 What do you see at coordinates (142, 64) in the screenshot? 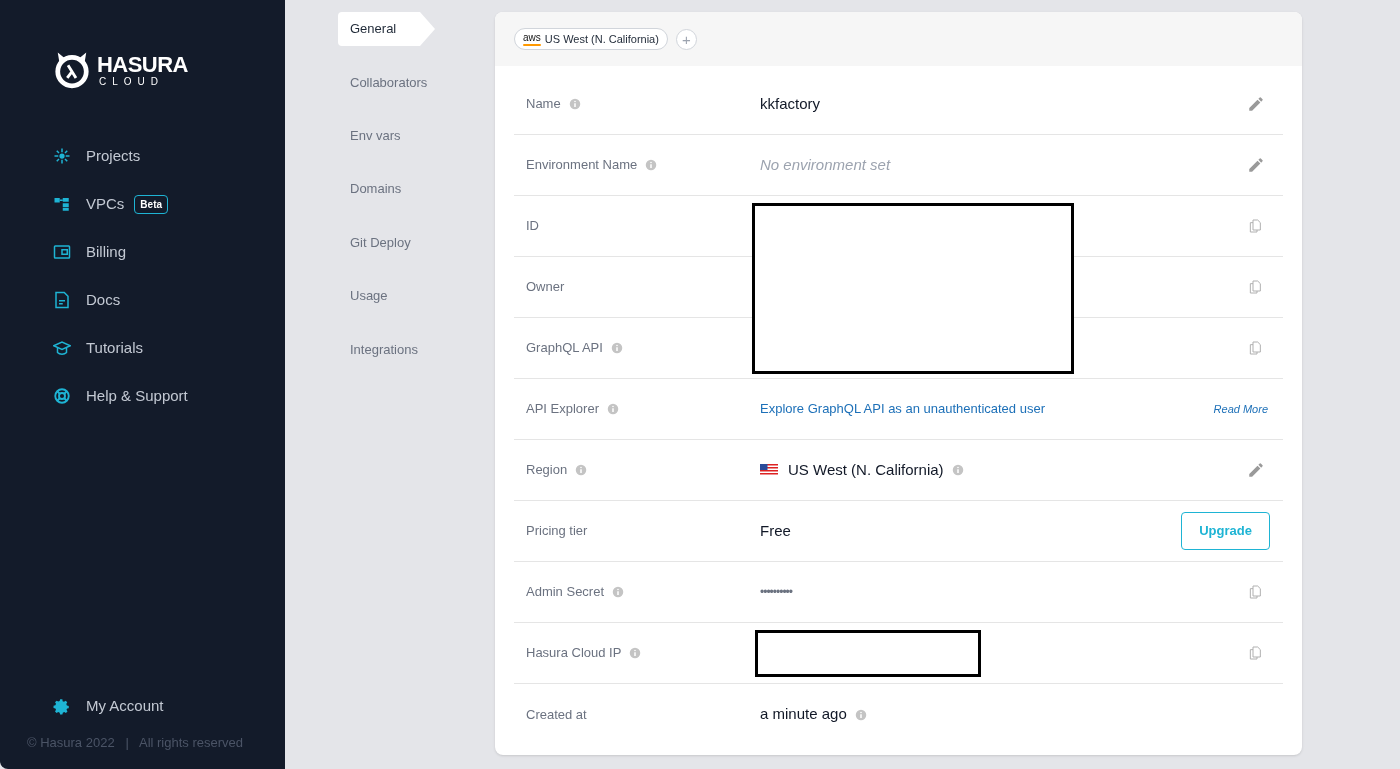
I see `logo-title: HASURA` at bounding box center [142, 64].